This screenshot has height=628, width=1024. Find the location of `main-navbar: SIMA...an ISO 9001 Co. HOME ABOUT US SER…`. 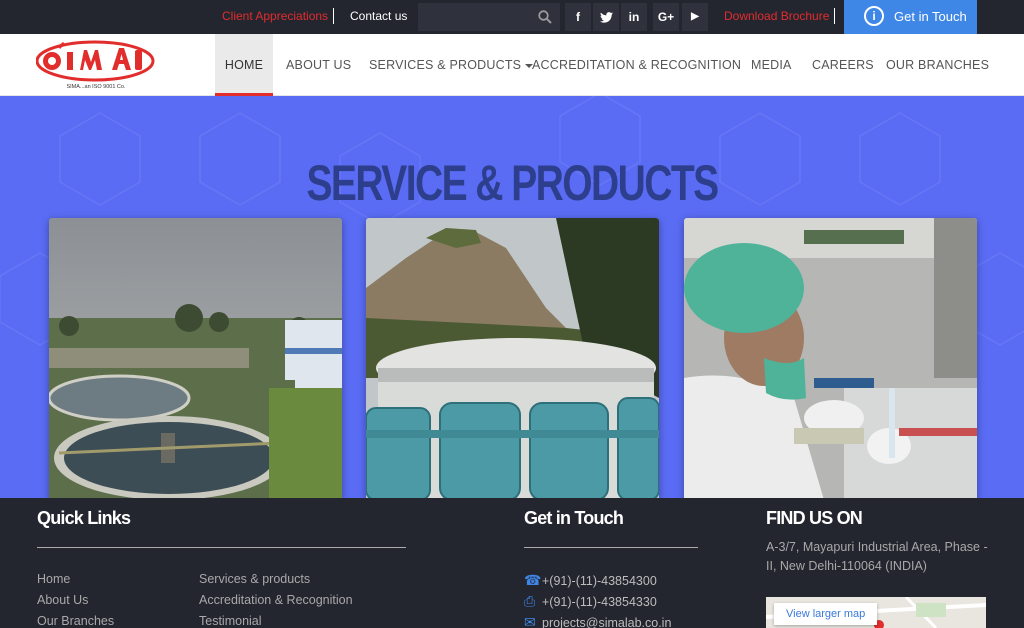

main-navbar: SIMA...an ISO 9001 Co. HOME ABOUT US SER… is located at coordinates (512, 65).